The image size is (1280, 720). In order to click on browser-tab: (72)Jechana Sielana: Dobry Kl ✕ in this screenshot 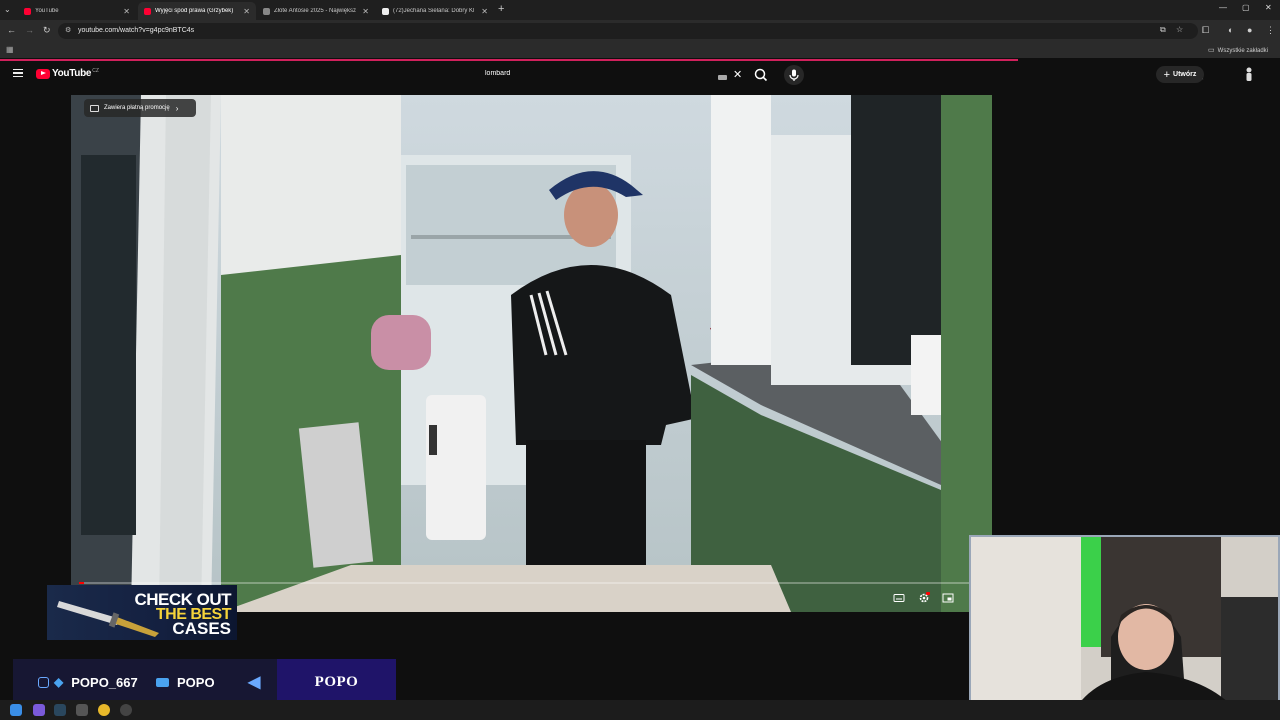, I will do `click(435, 11)`.